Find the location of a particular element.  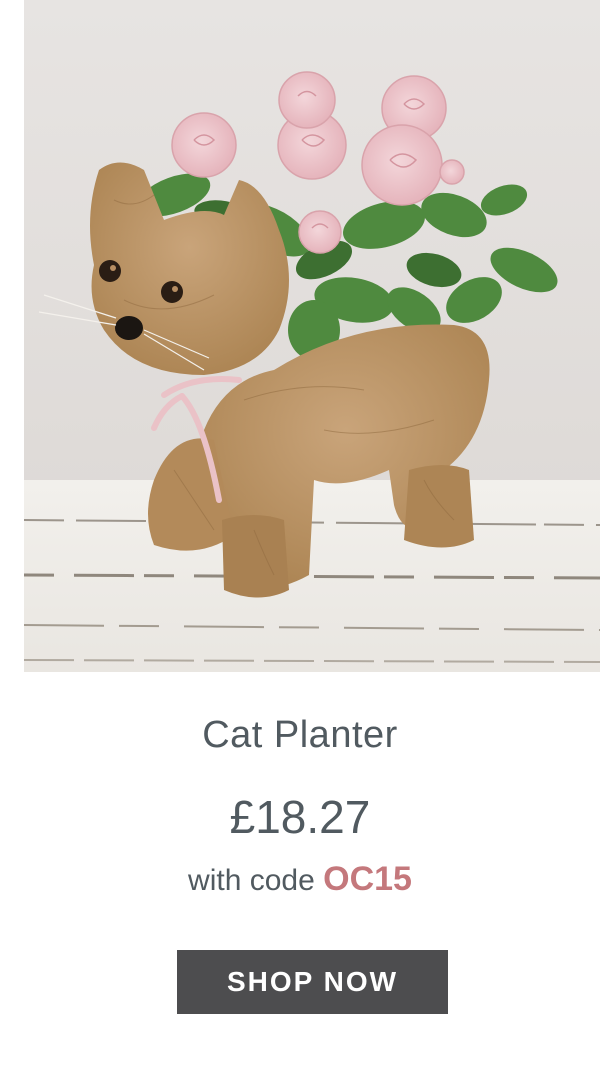

promo-line: with code OC15 is located at coordinates (300, 879).